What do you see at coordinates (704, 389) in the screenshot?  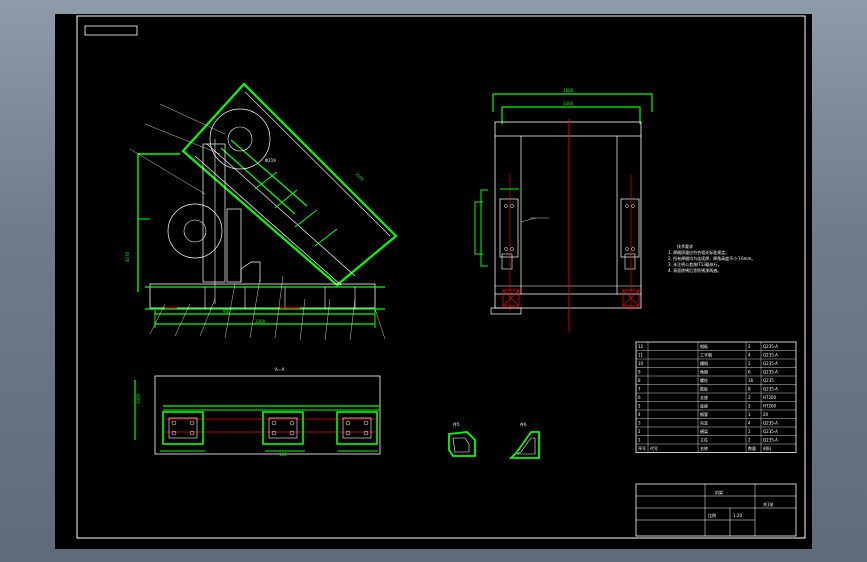 I see `bom-cell: 筋板` at bounding box center [704, 389].